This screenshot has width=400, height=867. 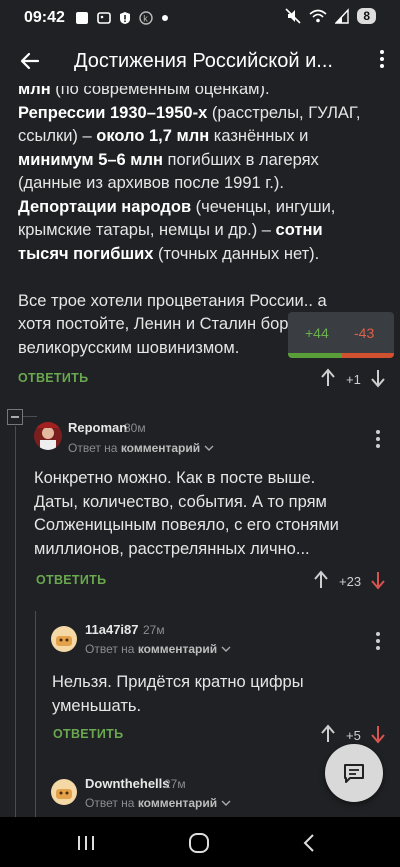 What do you see at coordinates (353, 735) in the screenshot?
I see `comment-score: +5` at bounding box center [353, 735].